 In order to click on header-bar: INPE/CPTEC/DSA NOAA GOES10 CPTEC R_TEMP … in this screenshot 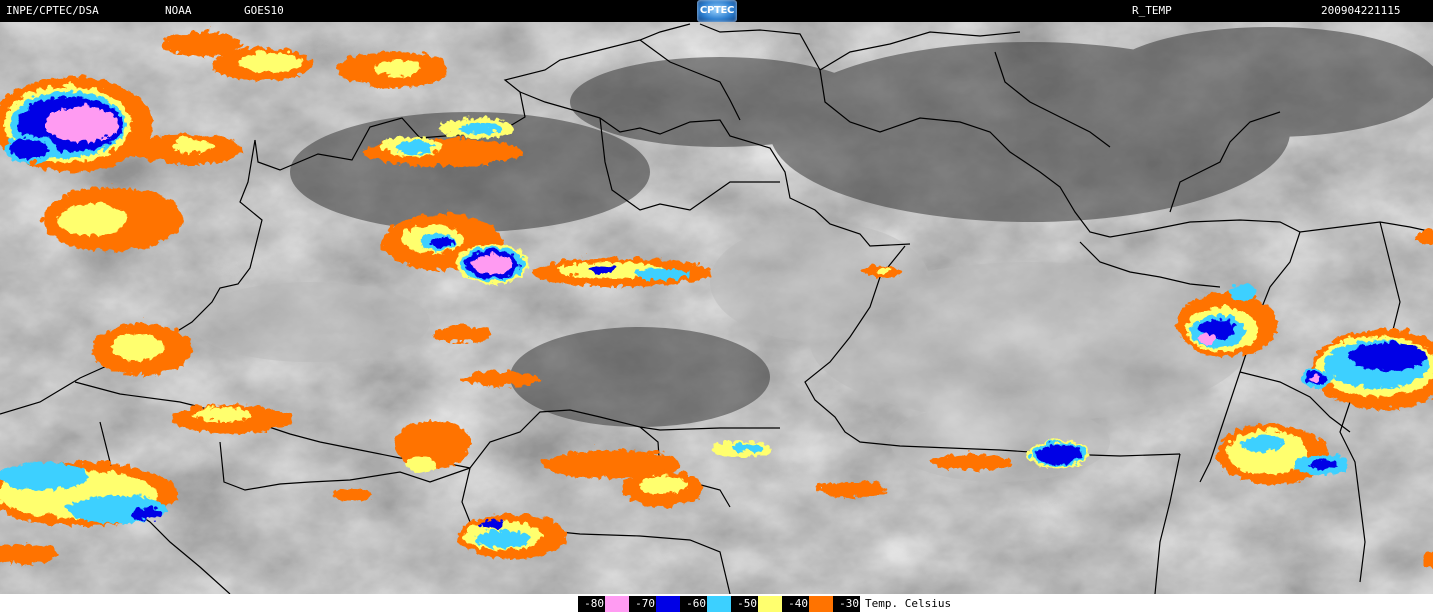, I will do `click(716, 11)`.